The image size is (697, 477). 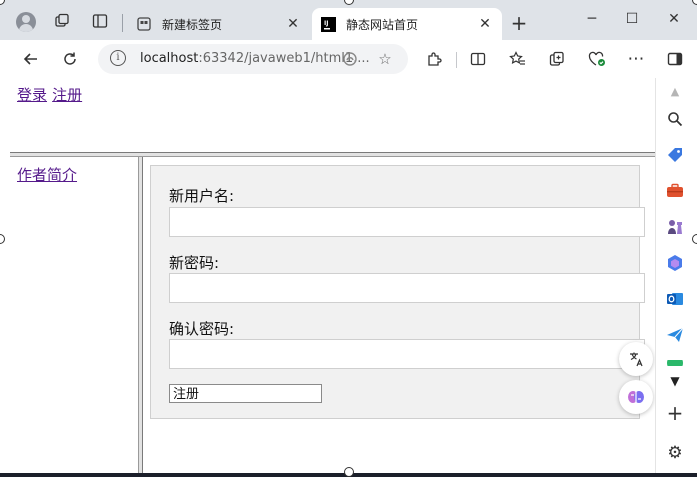 I want to click on tab-title: 新建标签页, so click(x=192, y=24).